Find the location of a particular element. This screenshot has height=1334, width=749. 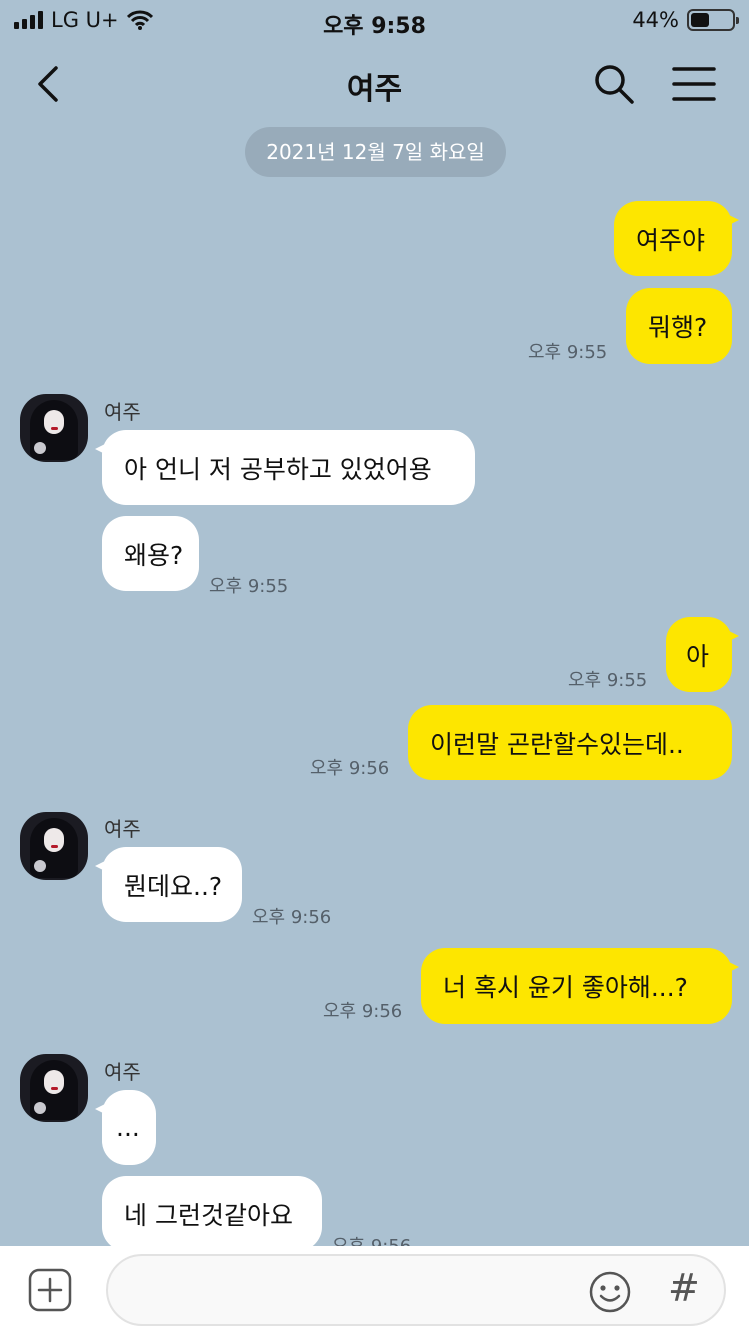

message-bubble-mine: 여주야 is located at coordinates (676, 238).